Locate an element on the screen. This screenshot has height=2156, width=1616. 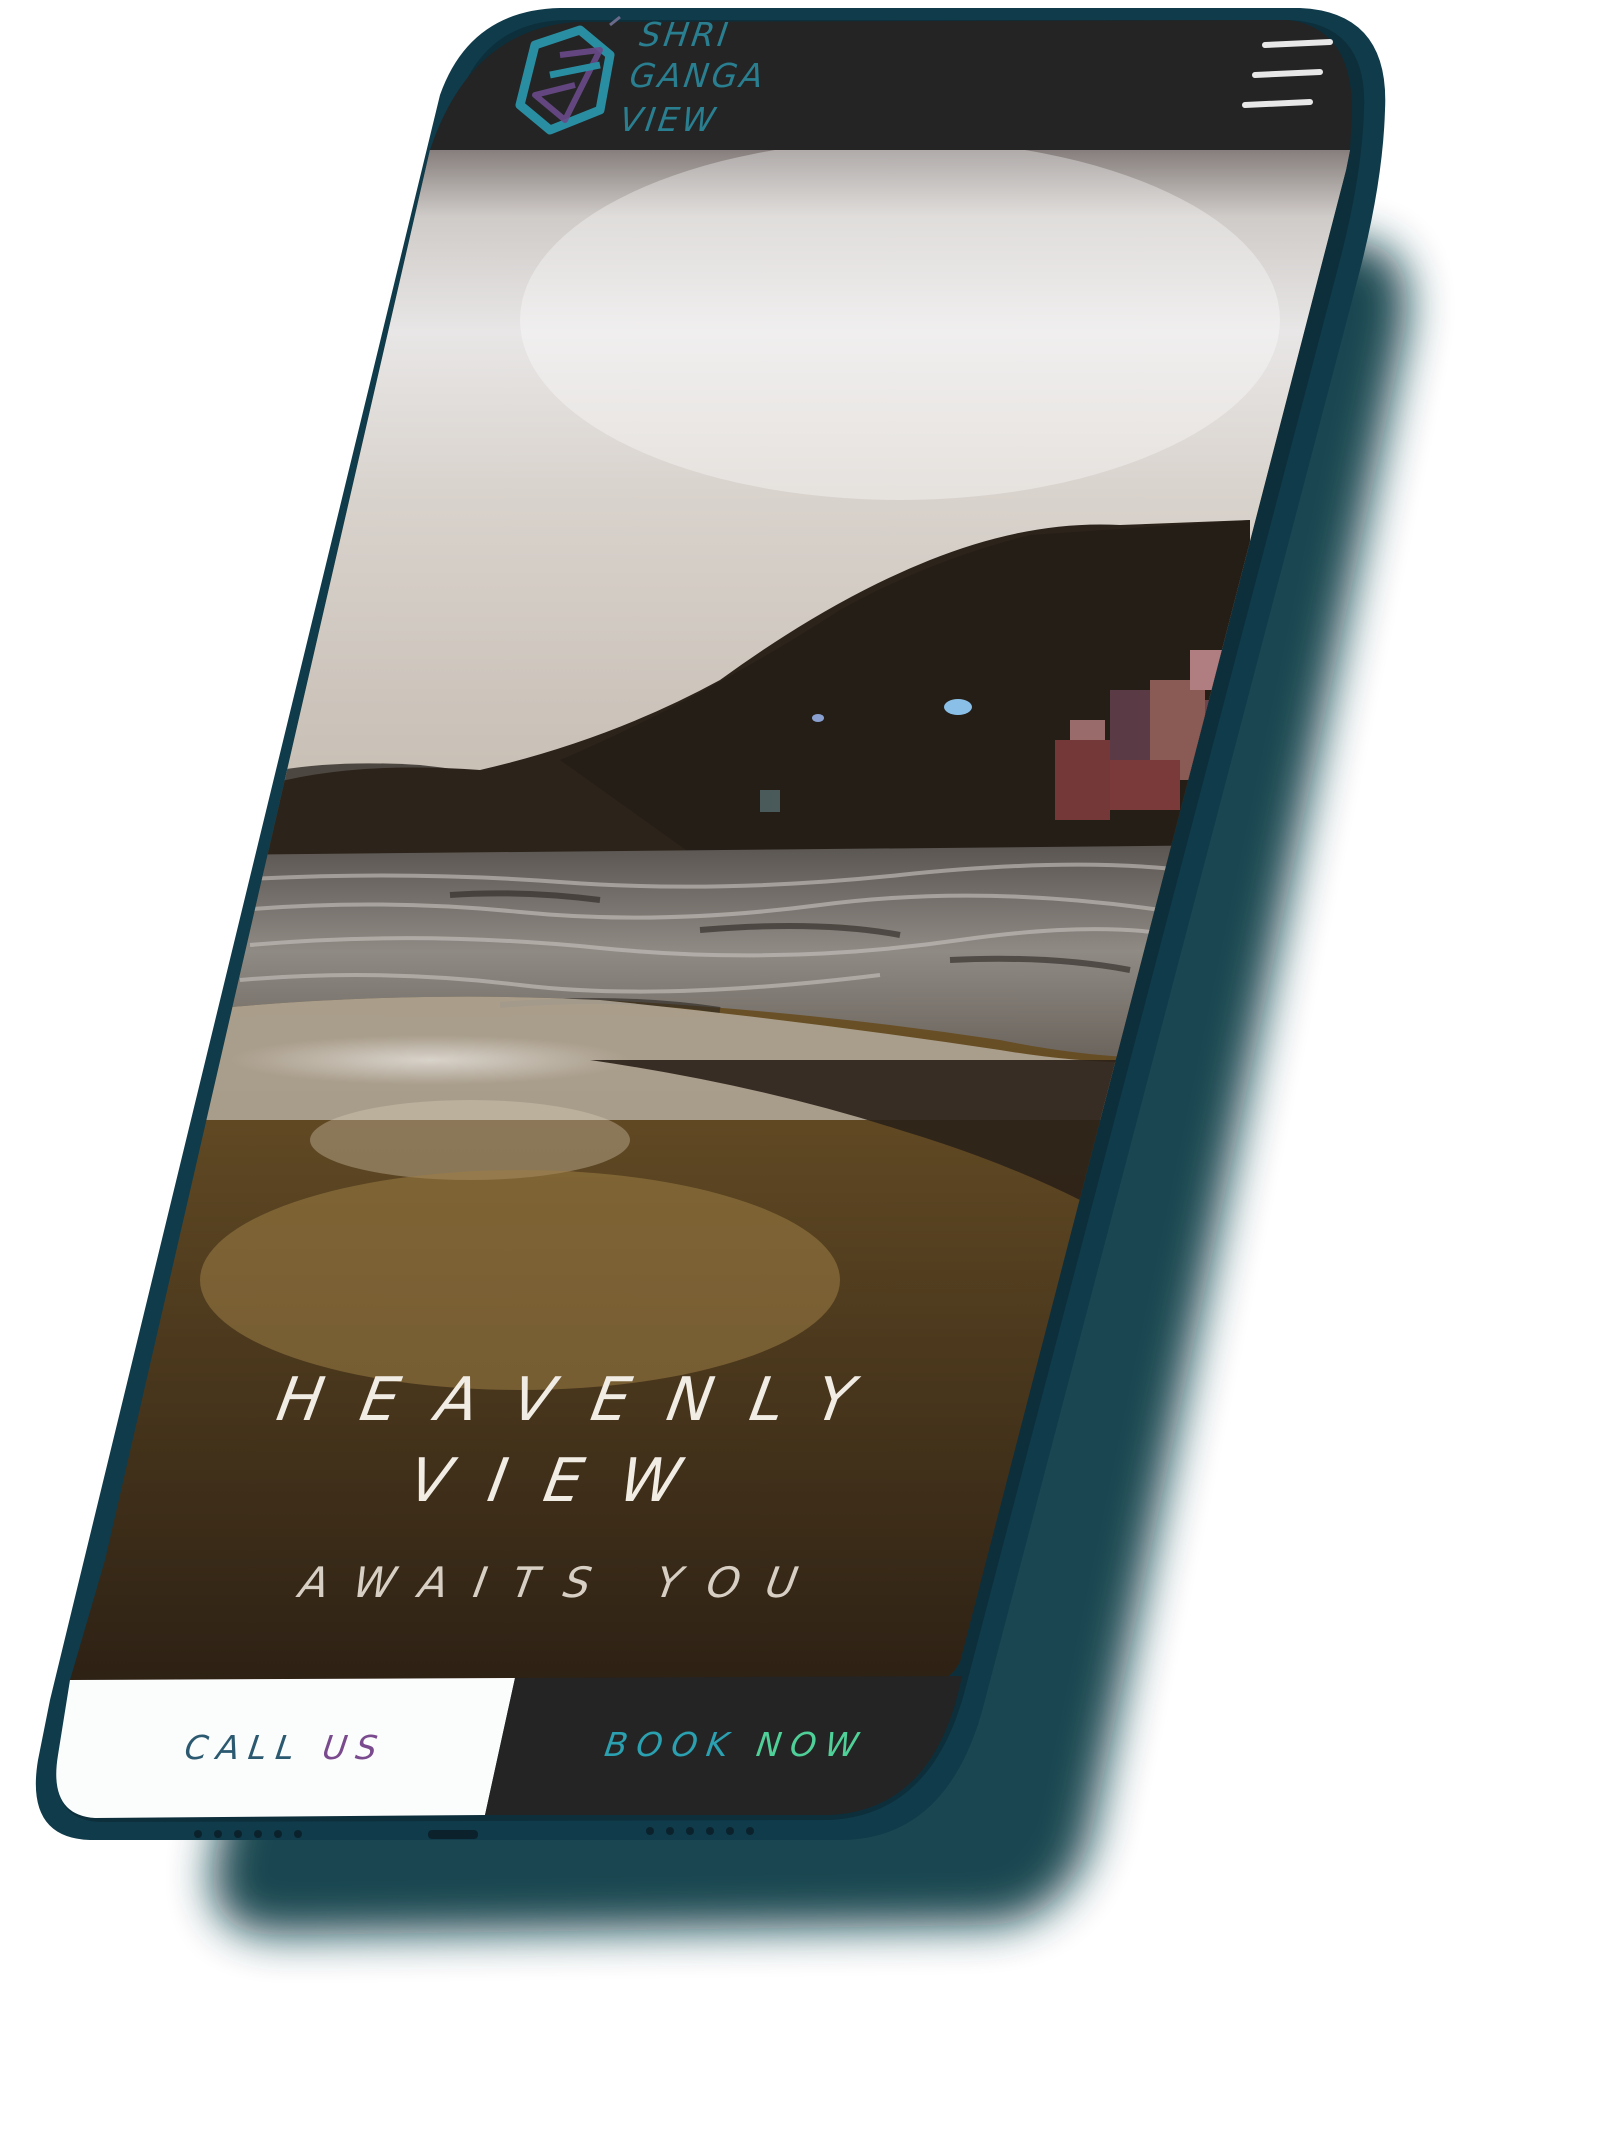
hero-subheading: AWAITS YOU is located at coordinates (561, 1582).